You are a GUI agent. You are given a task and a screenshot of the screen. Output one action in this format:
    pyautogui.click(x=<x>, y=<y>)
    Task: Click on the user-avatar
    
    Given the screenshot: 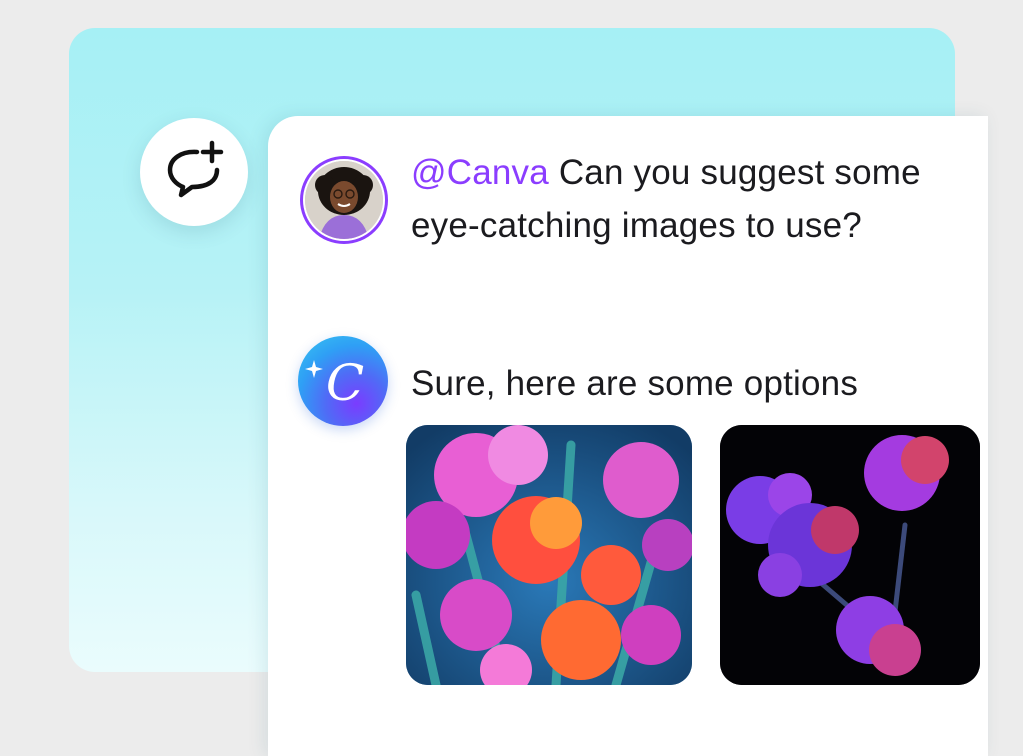 What is the action you would take?
    pyautogui.click(x=344, y=200)
    